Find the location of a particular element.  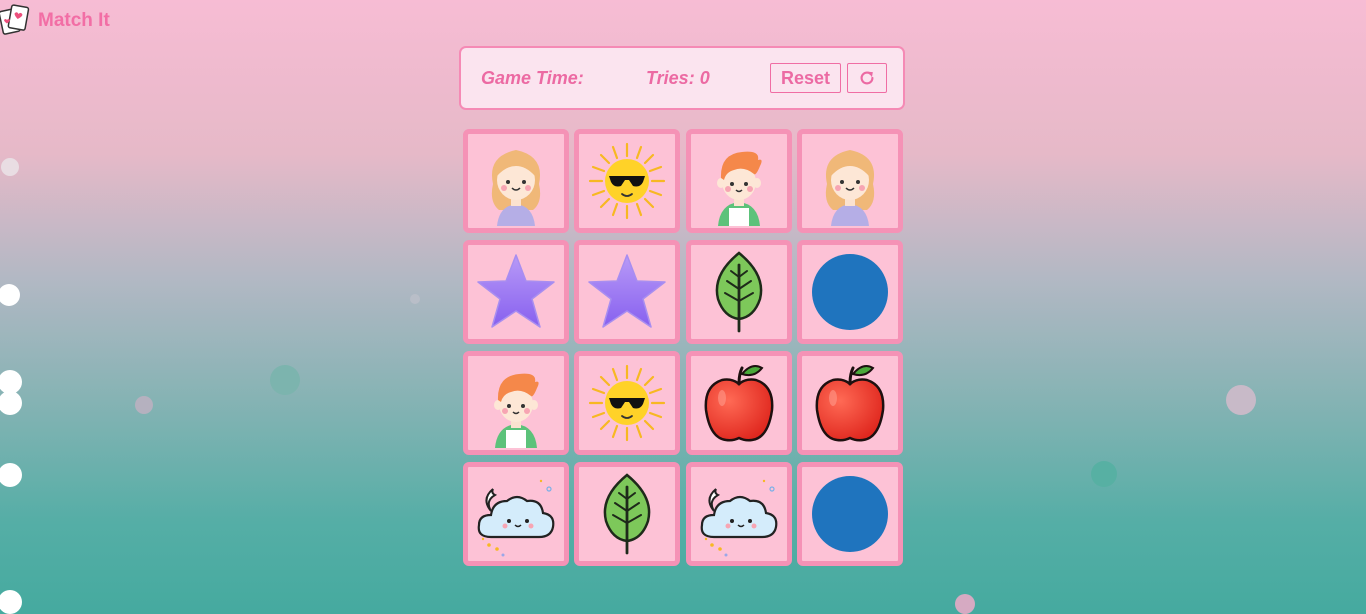

refresh-button is located at coordinates (867, 78).